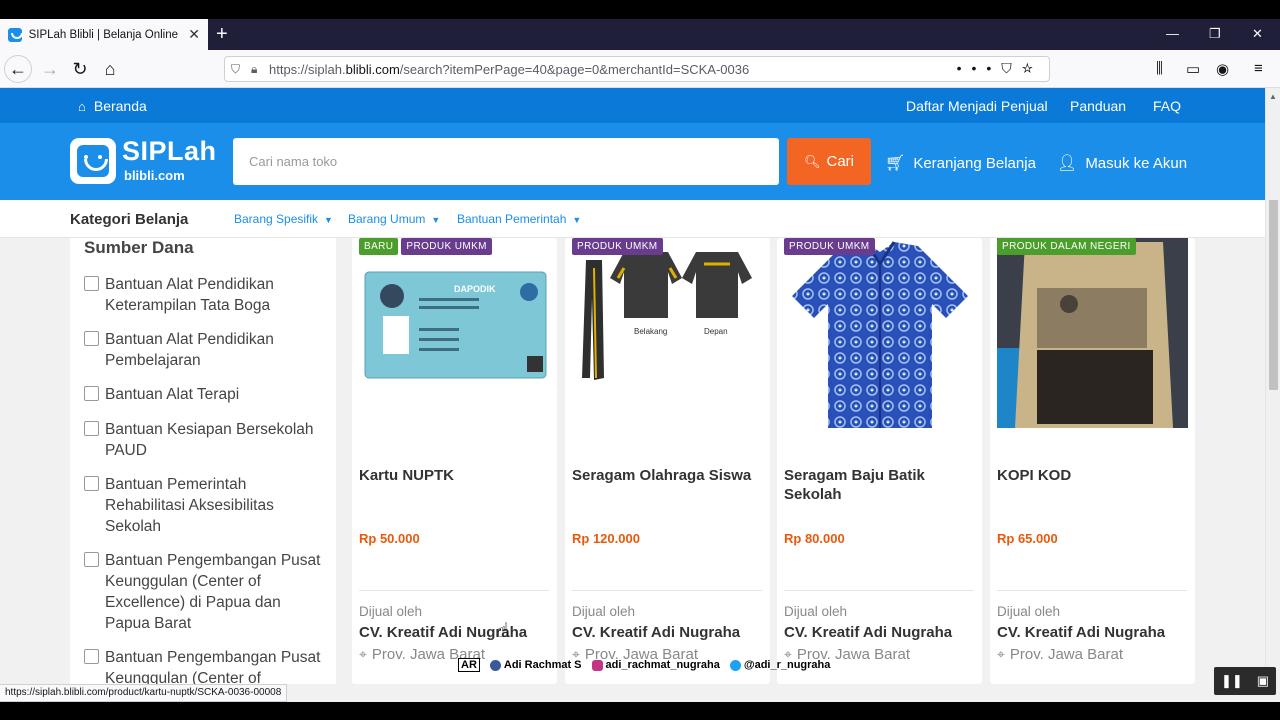  Describe the element at coordinates (260, 69) in the screenshot. I see `lock-icon: 🔒︎` at that location.